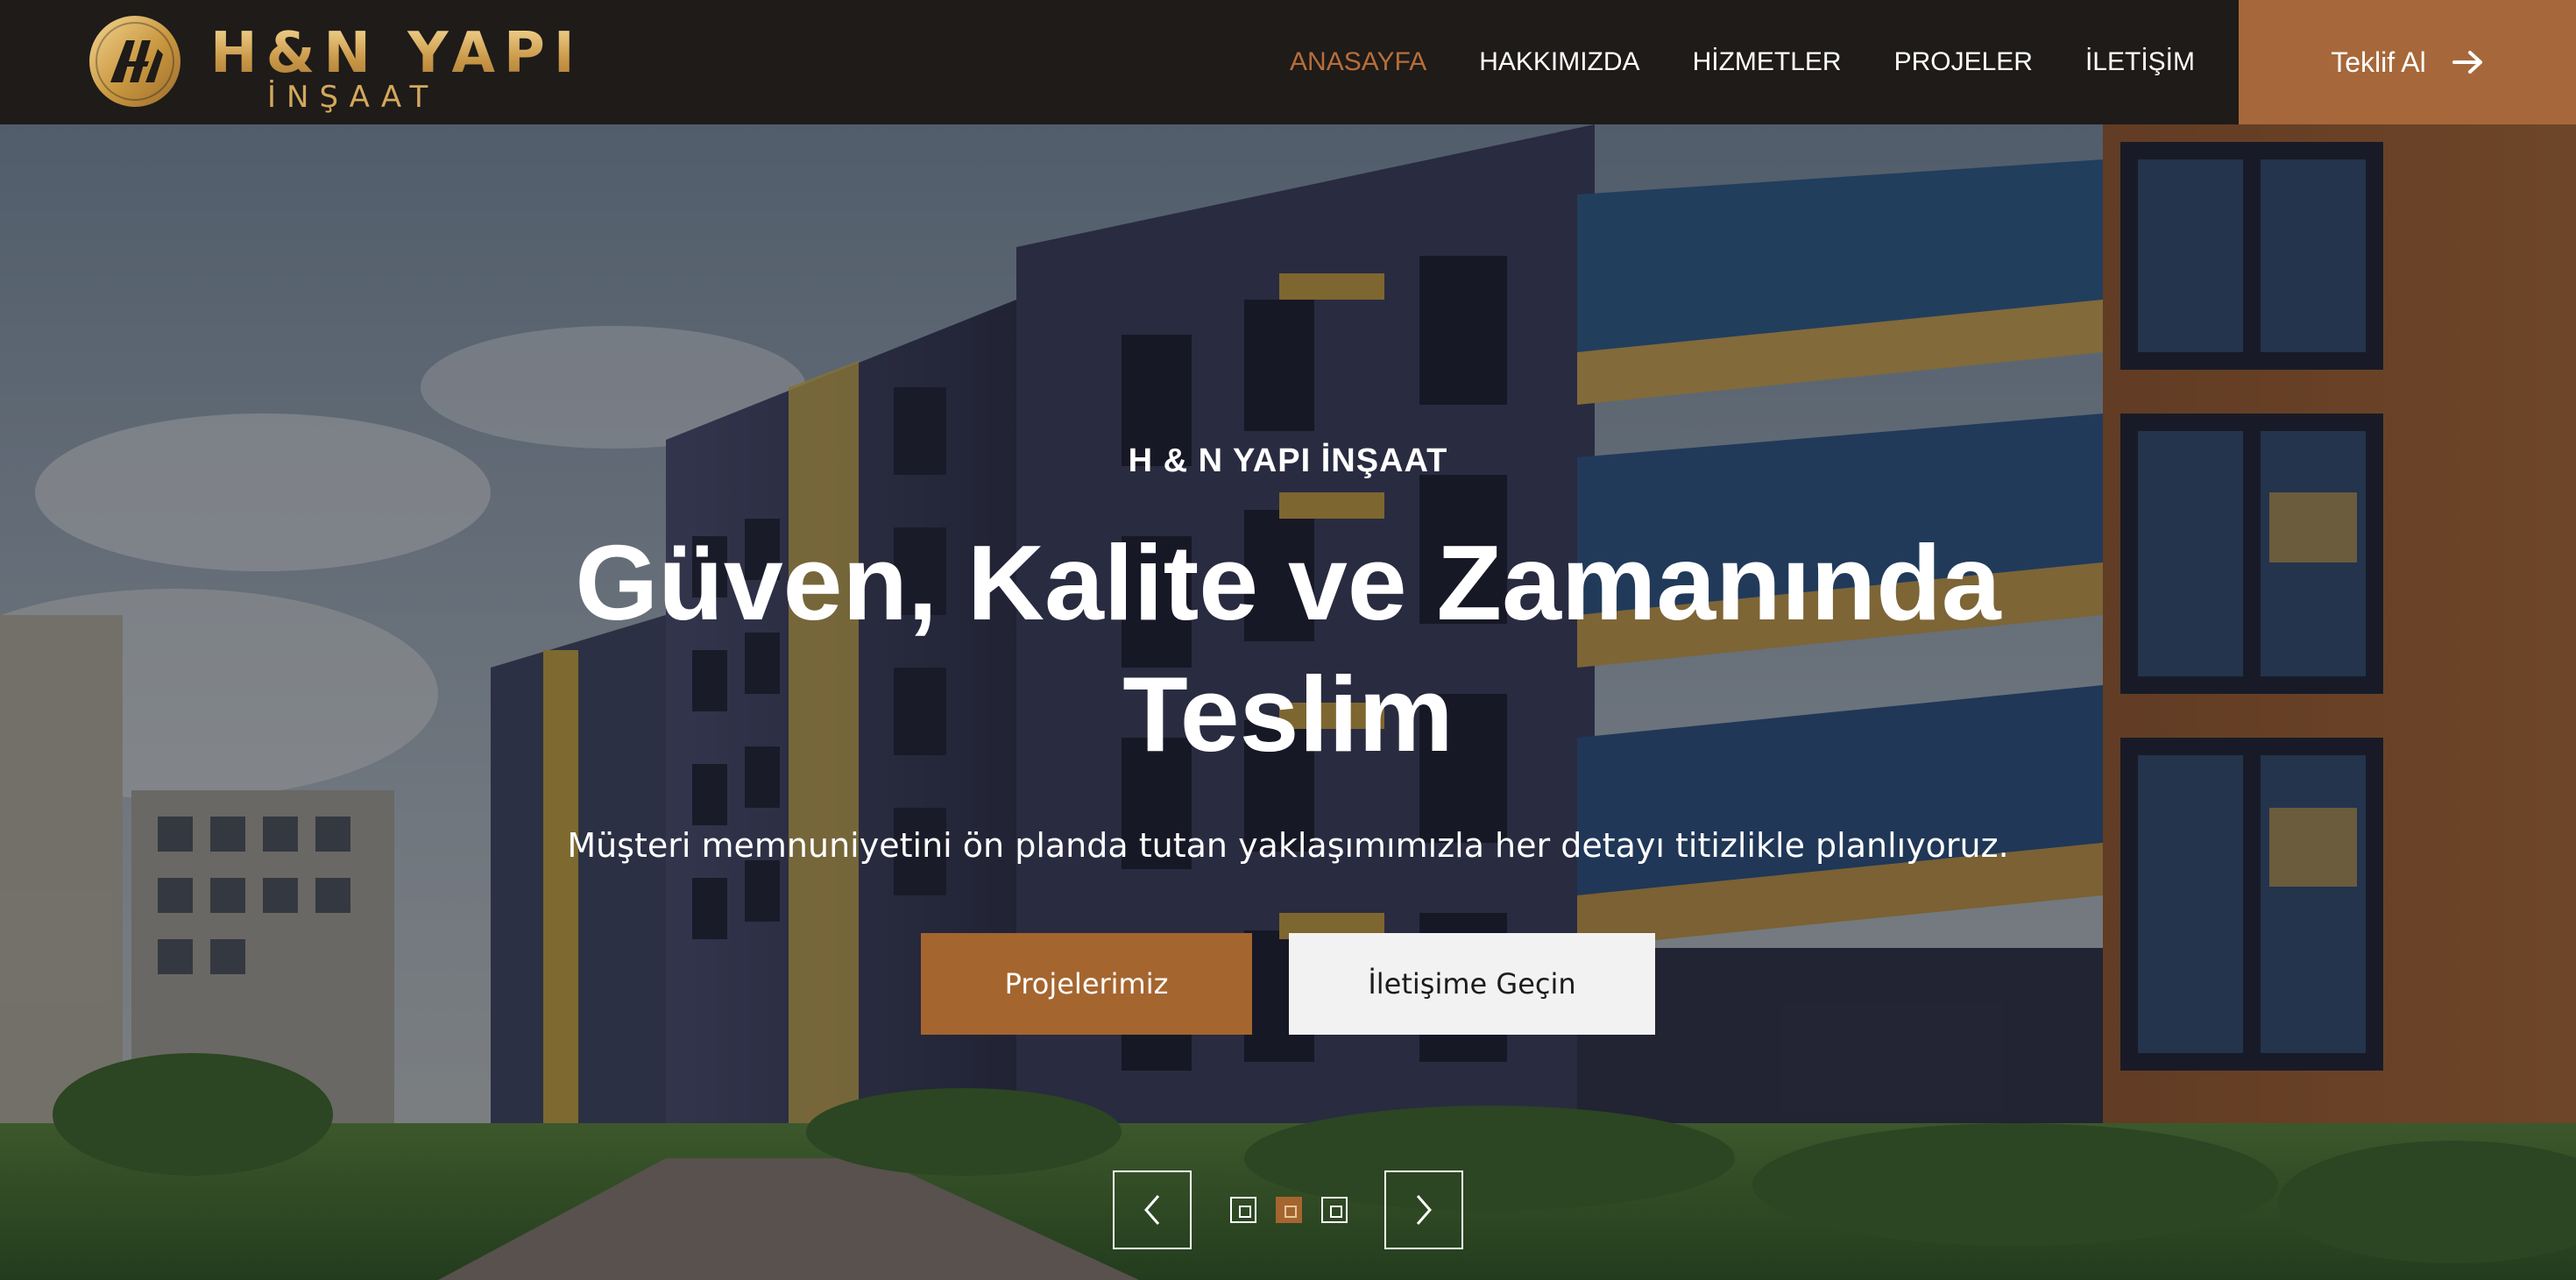 This screenshot has height=1280, width=2576. I want to click on brand-name: H&N YAPI, so click(397, 53).